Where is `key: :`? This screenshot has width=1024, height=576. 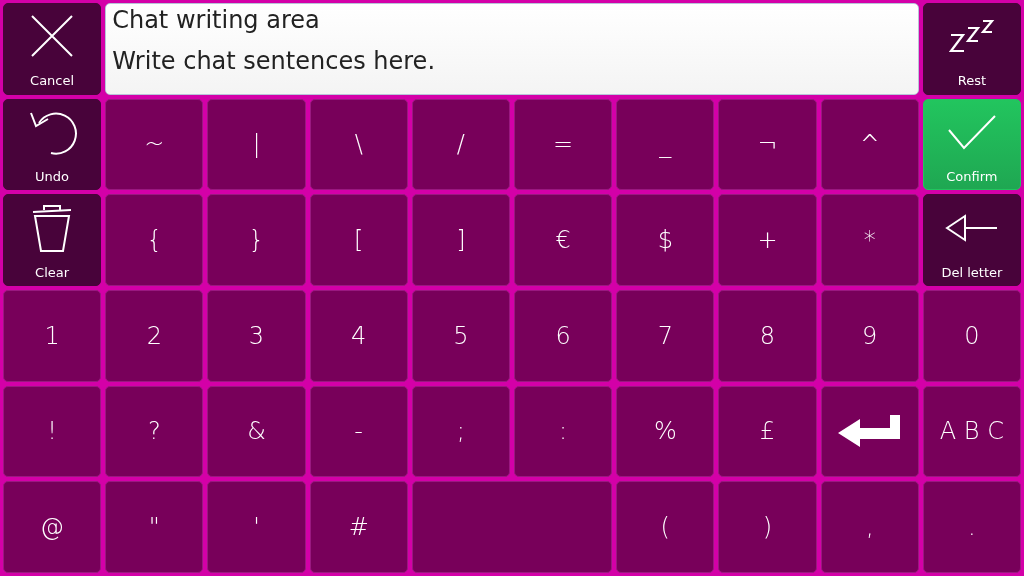 key: : is located at coordinates (563, 431).